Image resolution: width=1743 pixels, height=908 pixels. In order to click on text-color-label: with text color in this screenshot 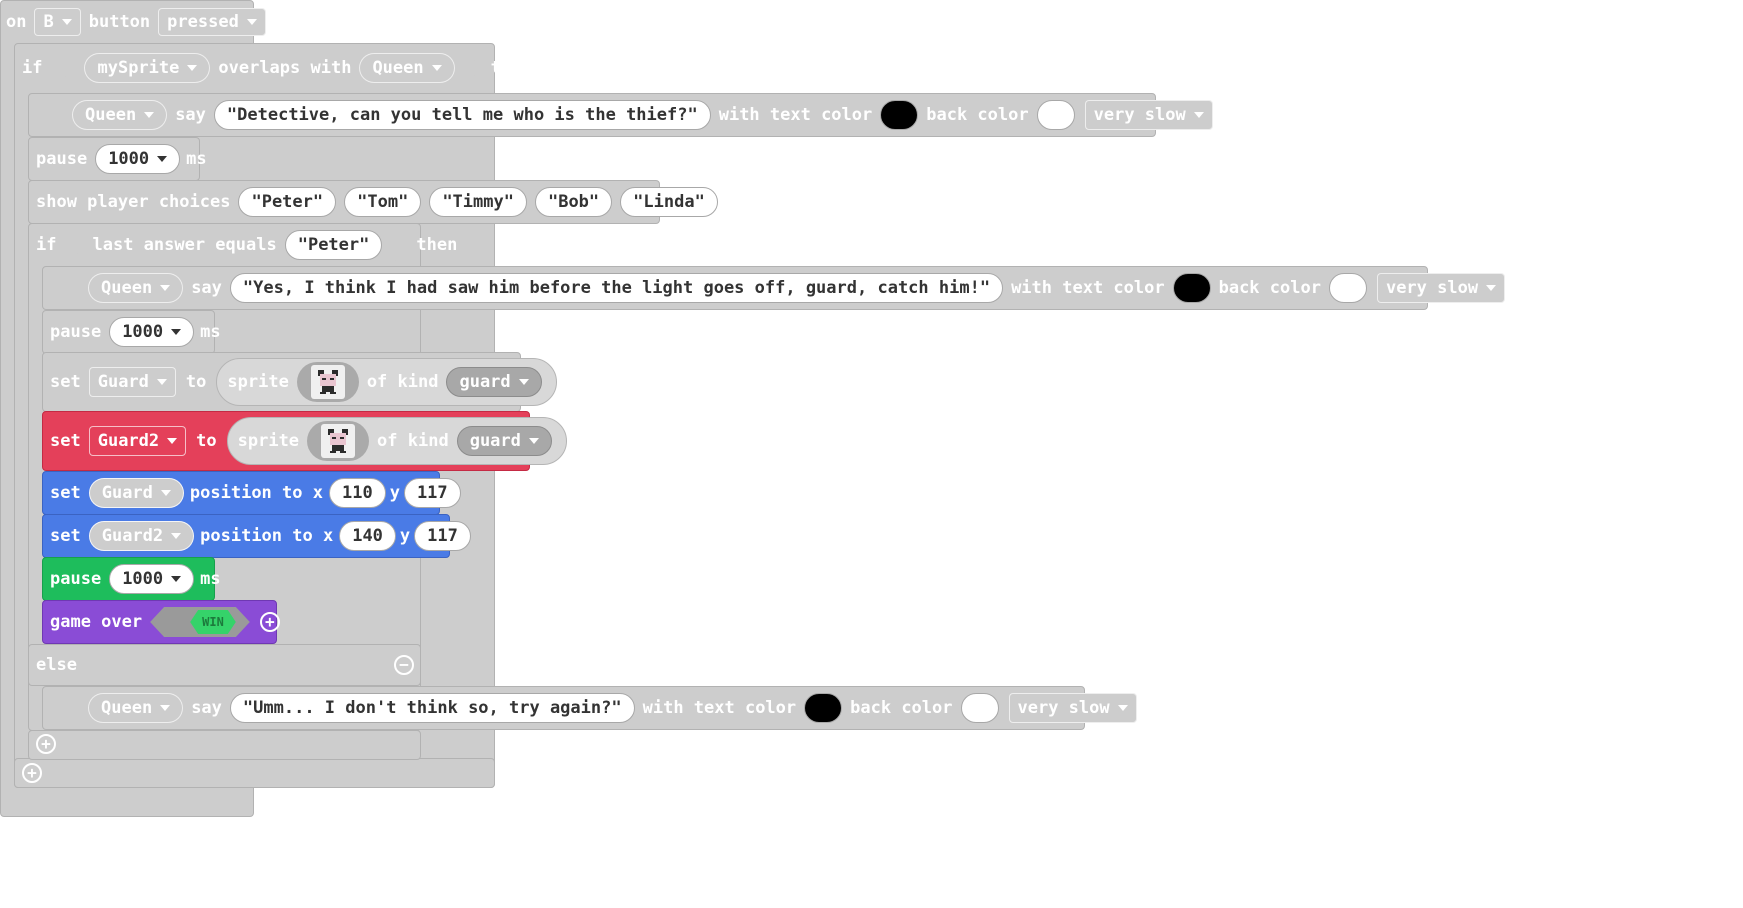, I will do `click(795, 115)`.